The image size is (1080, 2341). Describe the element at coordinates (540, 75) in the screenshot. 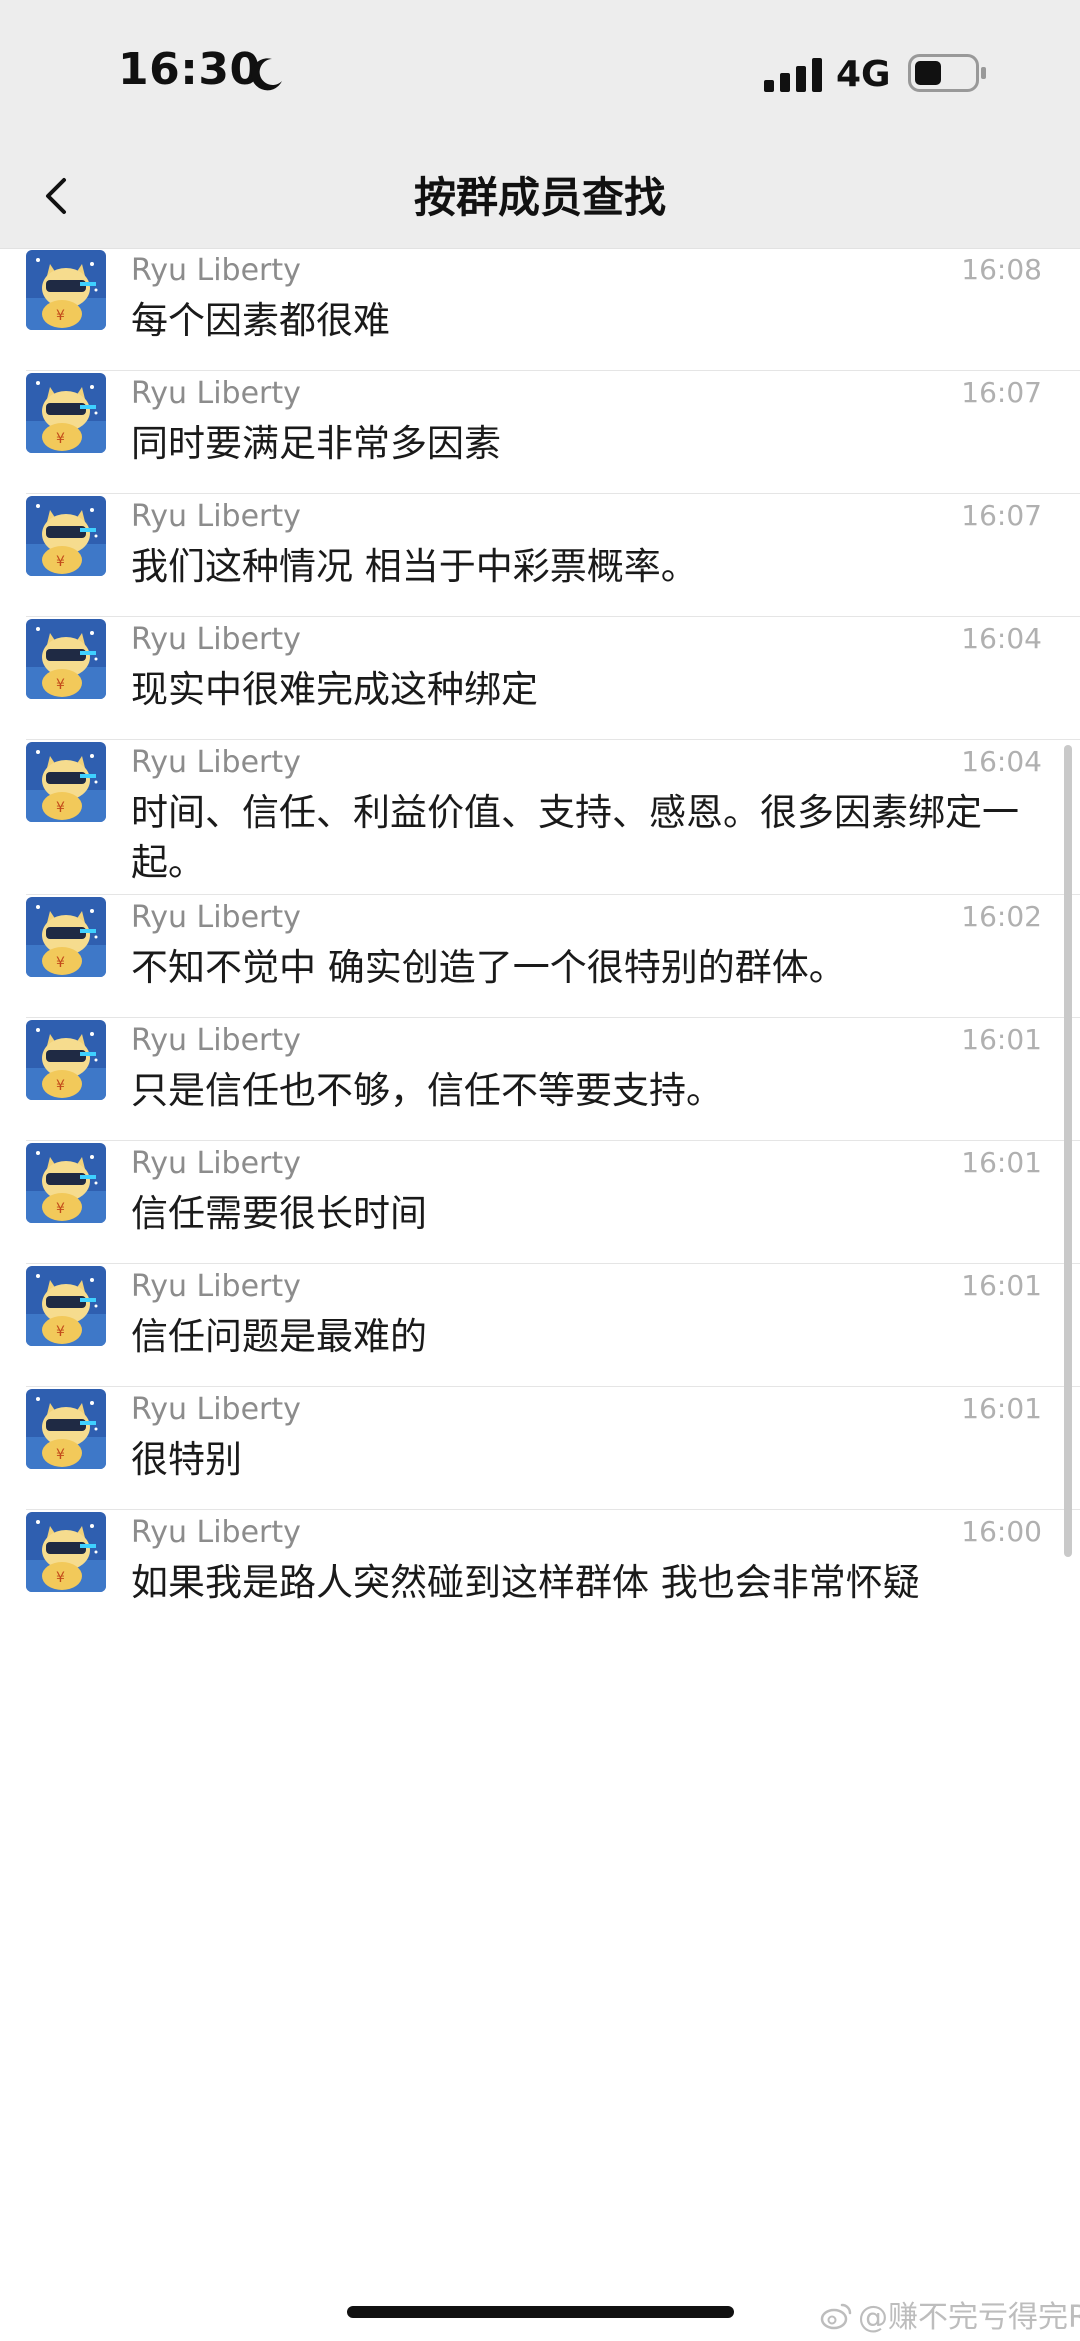

I see `status-bar: 16:30 4G` at that location.